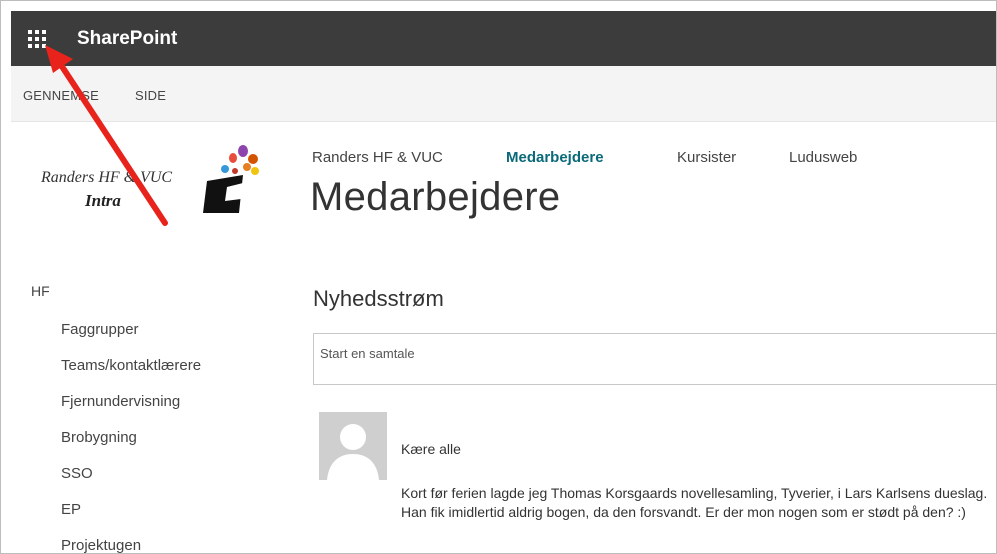  What do you see at coordinates (435, 197) in the screenshot?
I see `page-title: Medarbejdere` at bounding box center [435, 197].